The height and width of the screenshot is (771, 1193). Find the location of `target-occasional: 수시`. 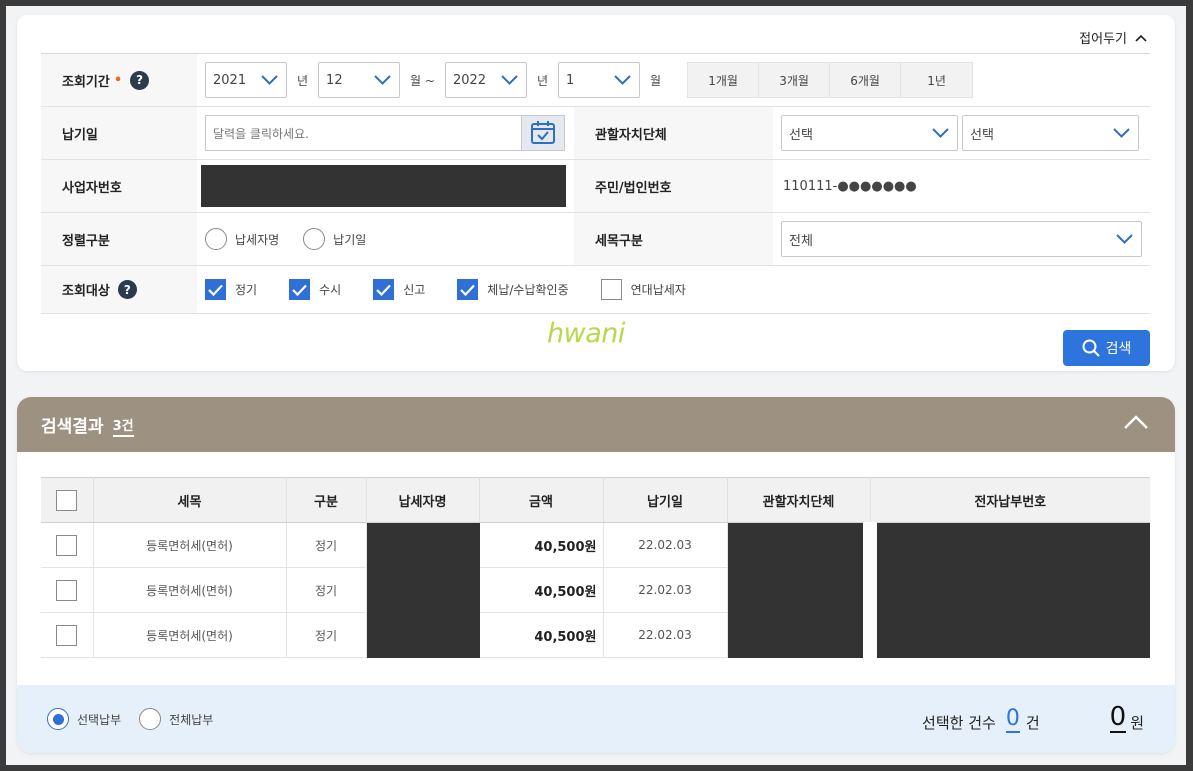

target-occasional: 수시 is located at coordinates (315, 289).